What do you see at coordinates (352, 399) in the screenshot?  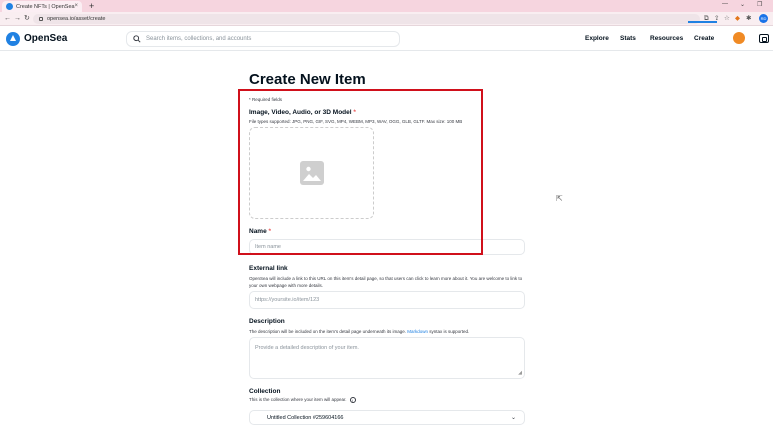 I see `info-icon: i` at bounding box center [352, 399].